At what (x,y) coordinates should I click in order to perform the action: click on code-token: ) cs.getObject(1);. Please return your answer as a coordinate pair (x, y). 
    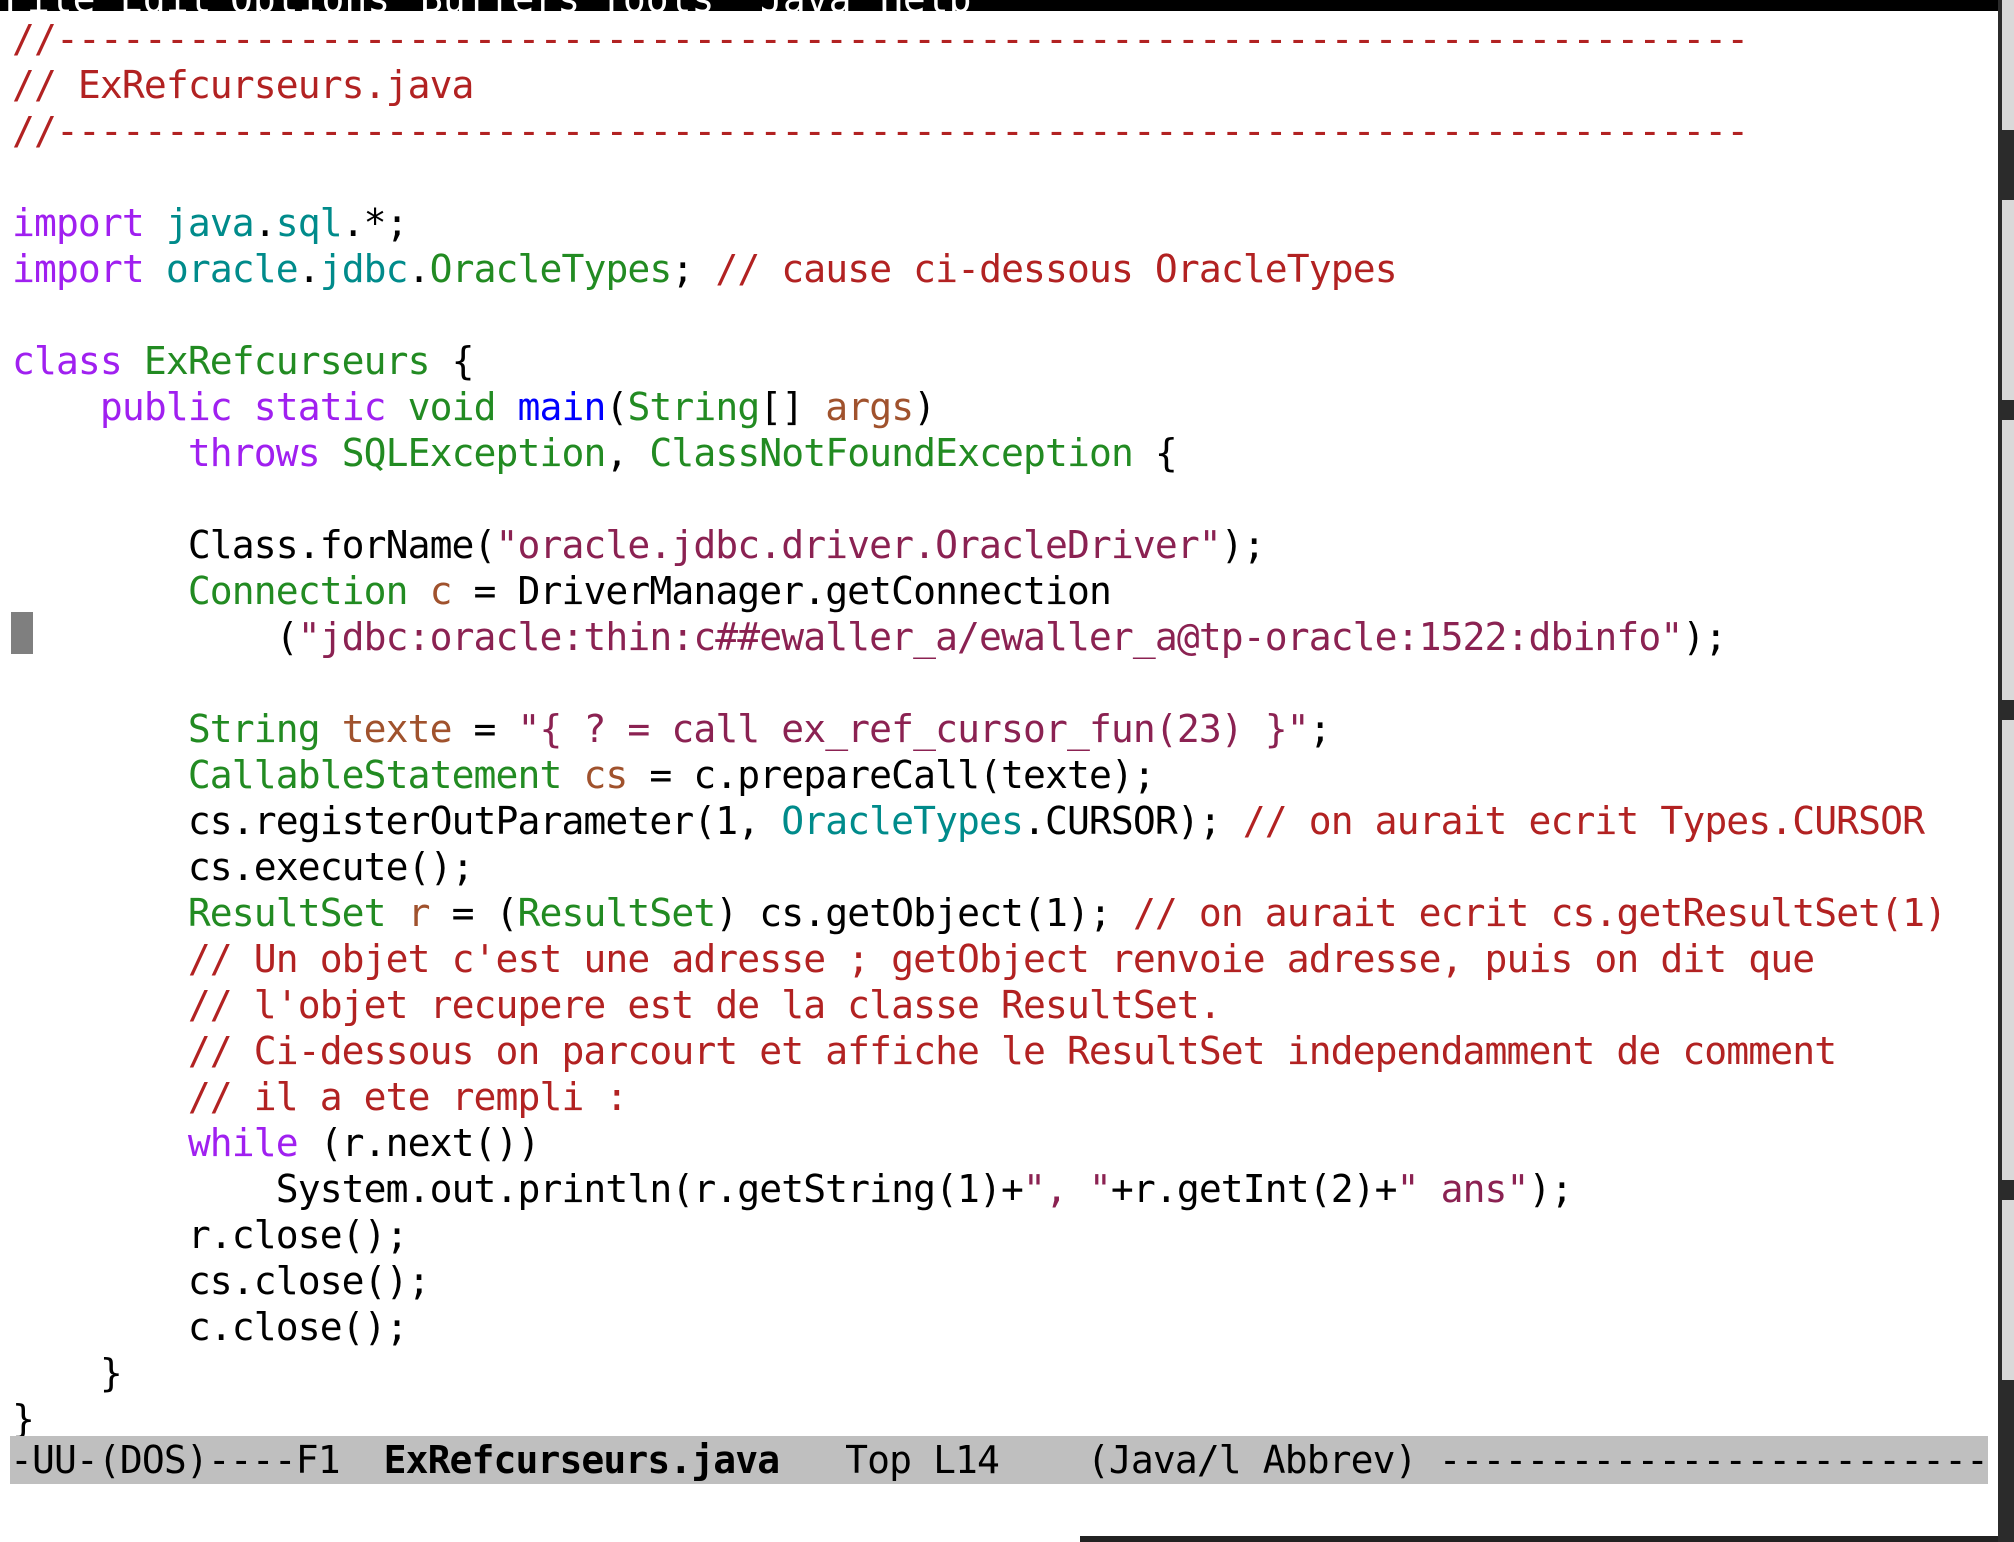
    Looking at the image, I should click on (924, 913).